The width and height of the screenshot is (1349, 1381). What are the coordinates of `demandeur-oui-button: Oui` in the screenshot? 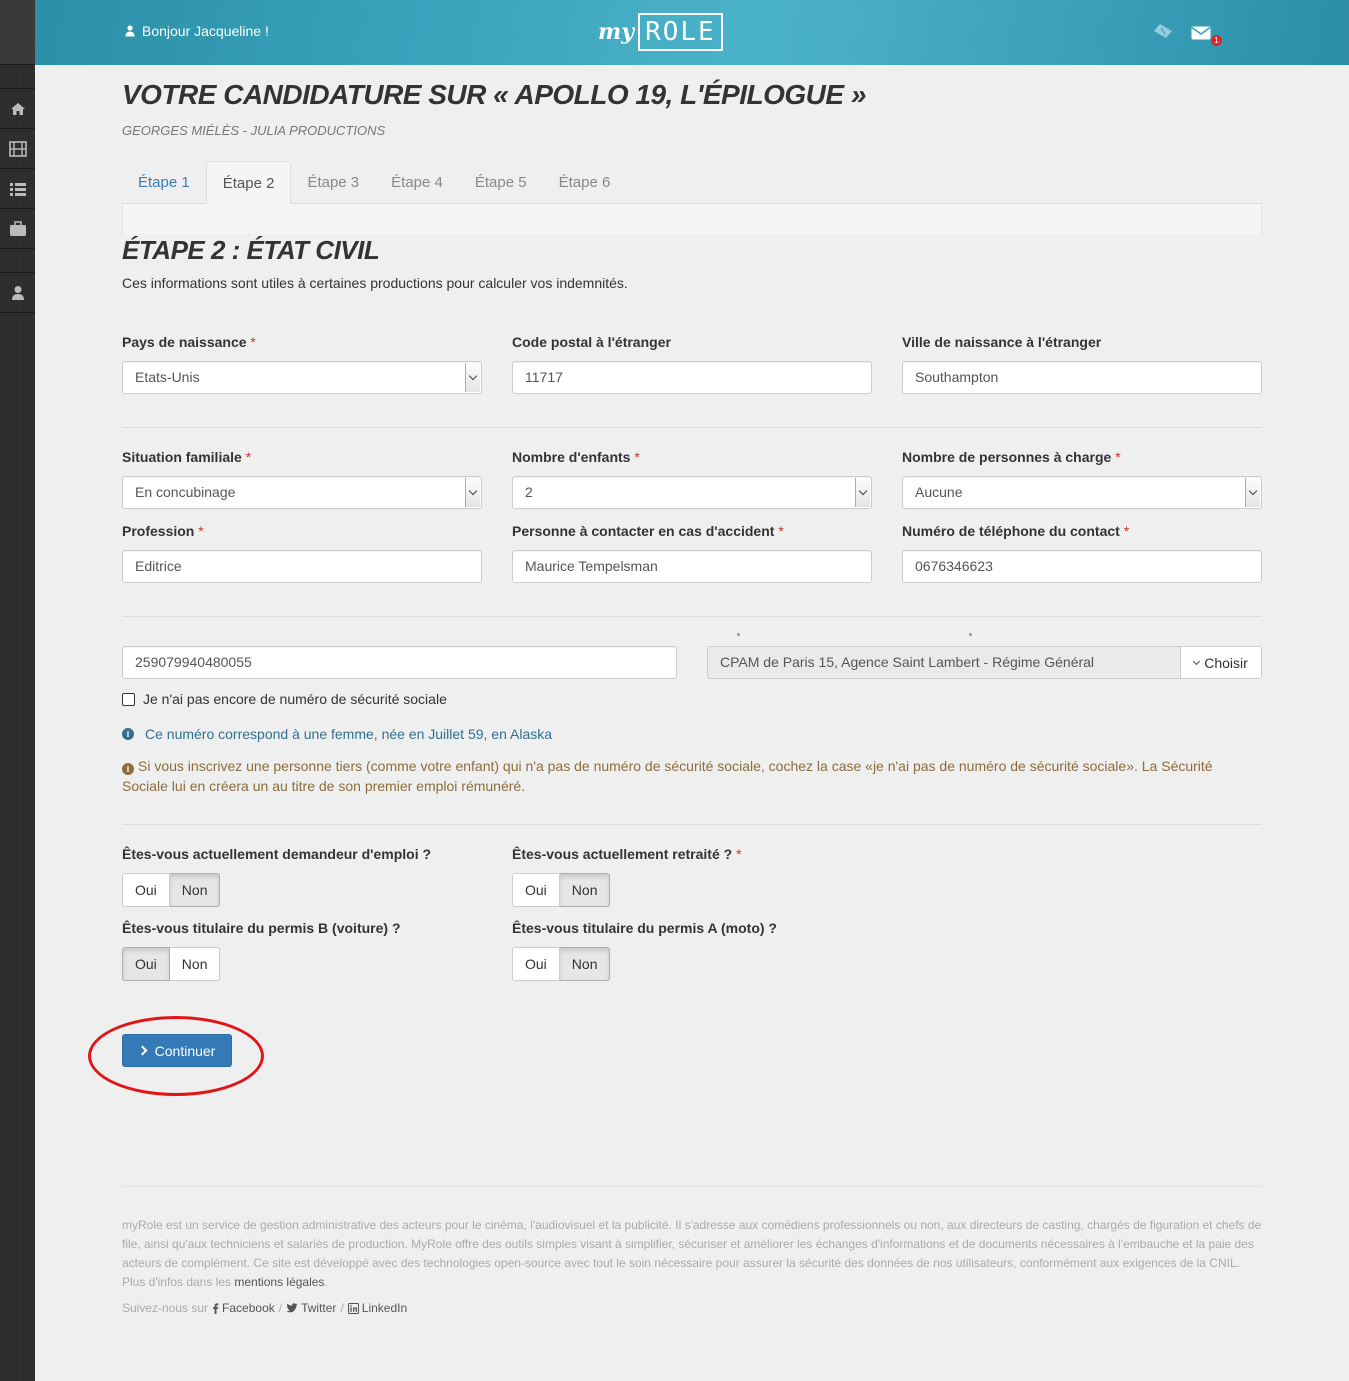 It's located at (146, 890).